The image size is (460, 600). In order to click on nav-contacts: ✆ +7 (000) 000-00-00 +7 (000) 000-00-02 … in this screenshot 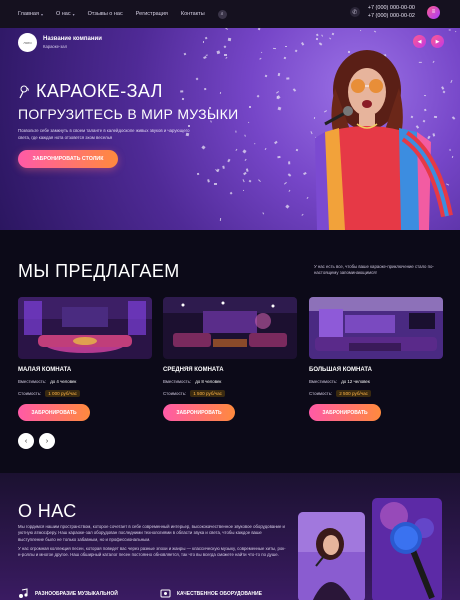, I will do `click(394, 12)`.